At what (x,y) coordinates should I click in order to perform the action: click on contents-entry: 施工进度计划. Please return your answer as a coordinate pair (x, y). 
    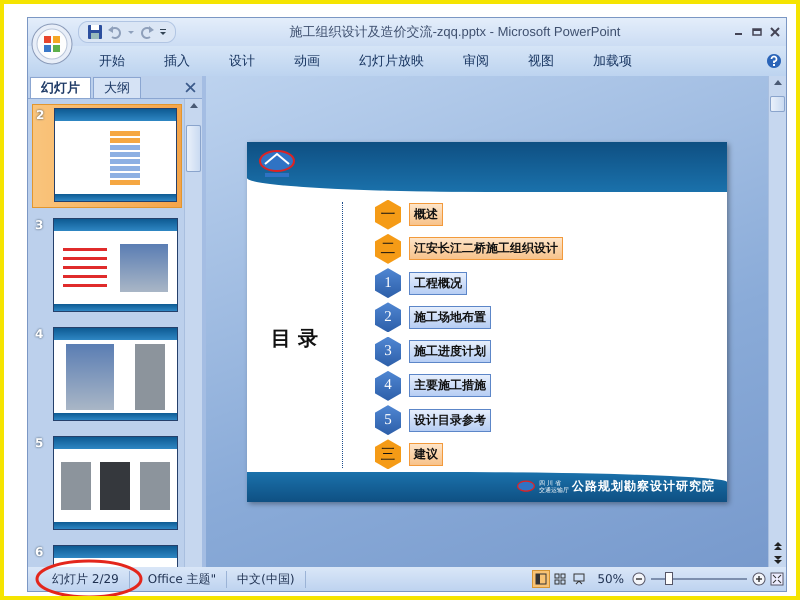
    Looking at the image, I should click on (450, 352).